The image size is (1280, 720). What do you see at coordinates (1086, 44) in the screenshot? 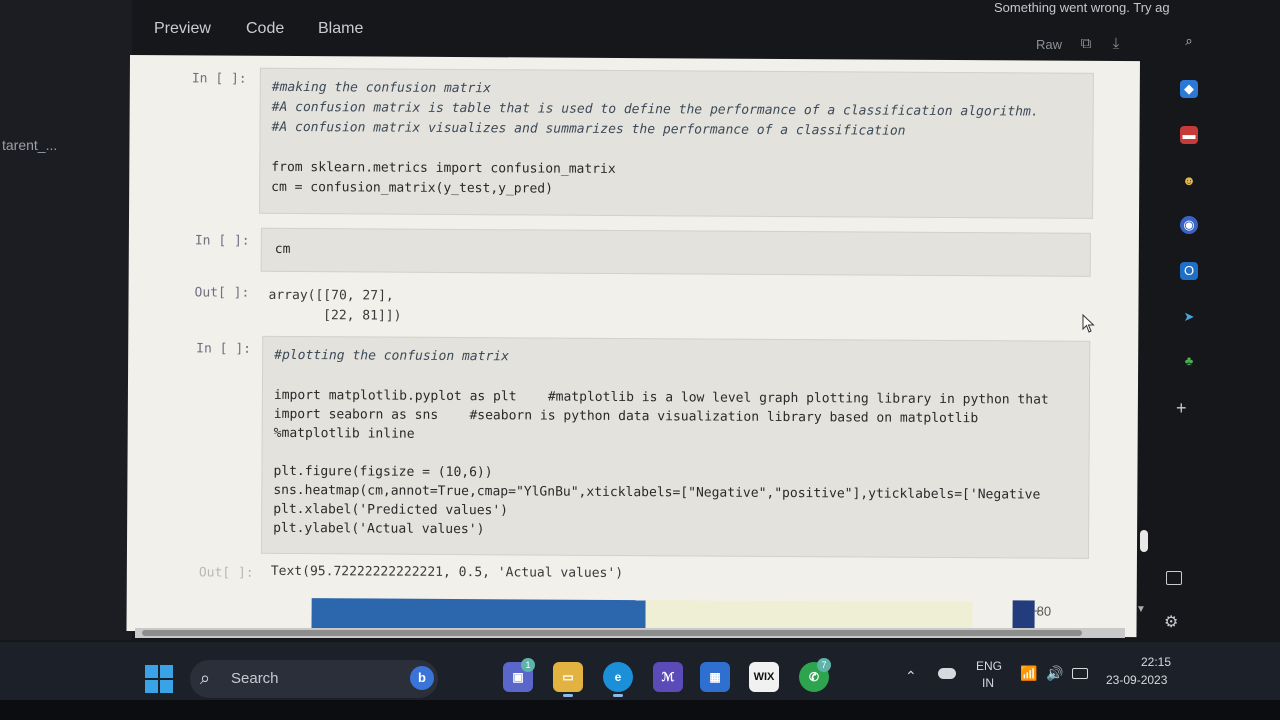
I see `copy-icon: ⧉` at bounding box center [1086, 44].